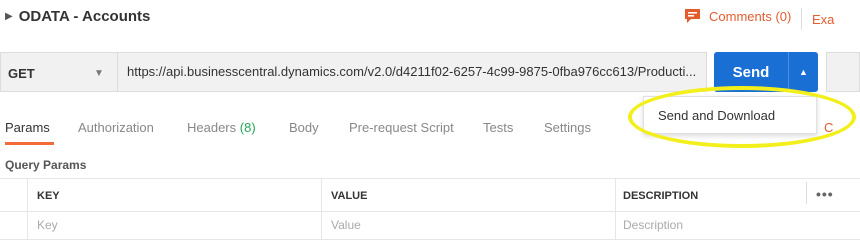 The width and height of the screenshot is (860, 252). I want to click on column-header-description: DESCRIPTION, so click(661, 196).